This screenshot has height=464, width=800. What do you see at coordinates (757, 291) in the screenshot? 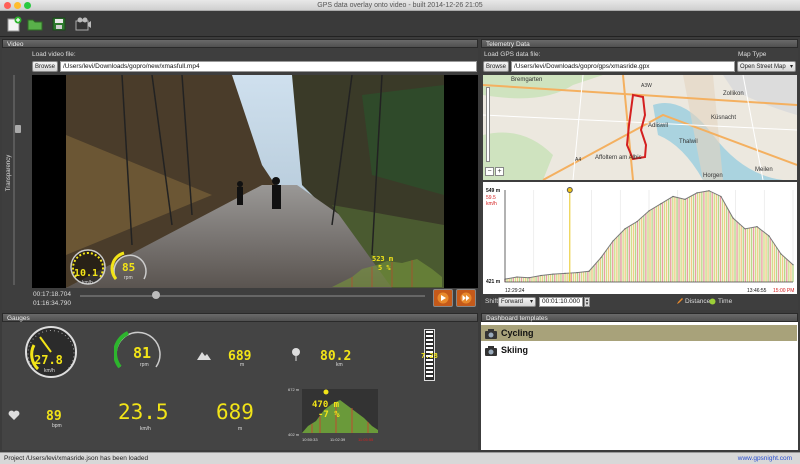
I see `chart-end-time: 13:46:55` at bounding box center [757, 291].